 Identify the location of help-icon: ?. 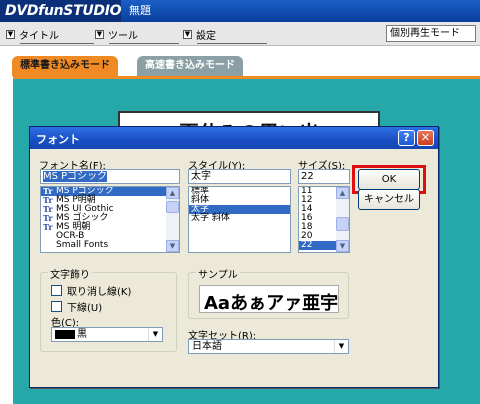
(406, 137).